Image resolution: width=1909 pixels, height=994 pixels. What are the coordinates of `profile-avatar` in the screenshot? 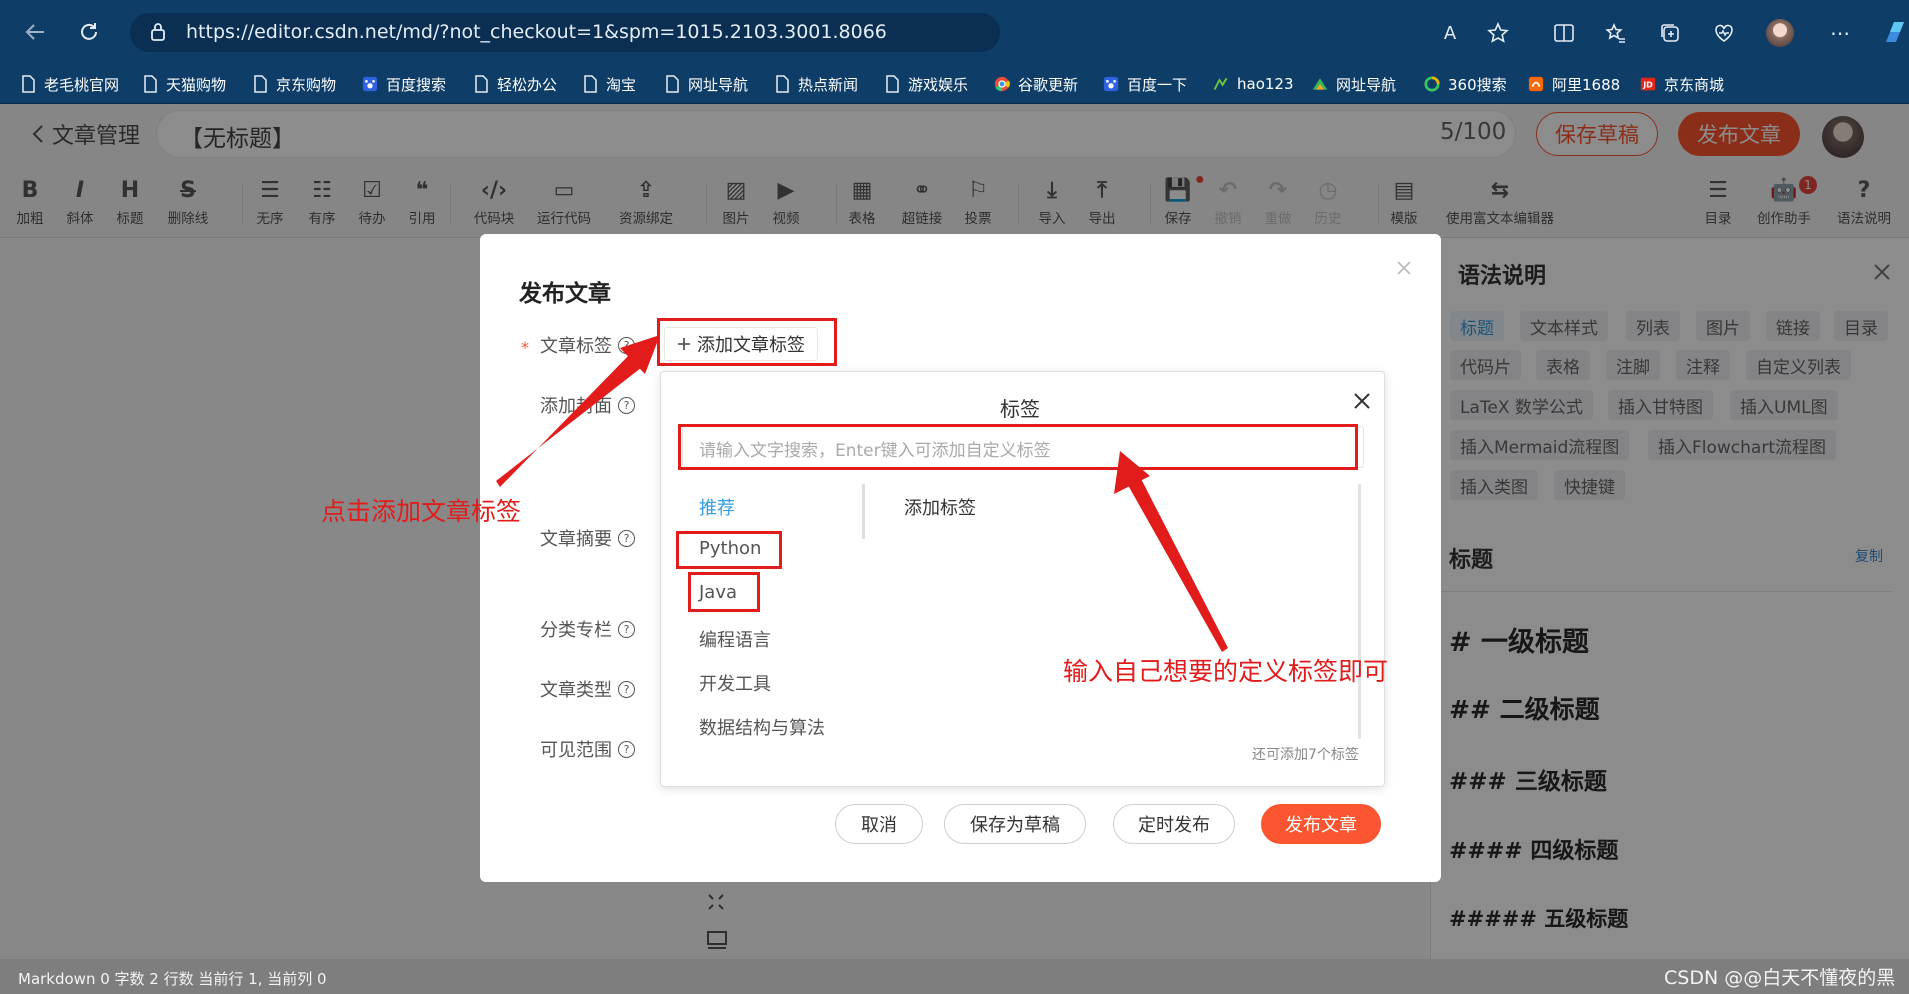 It's located at (1780, 33).